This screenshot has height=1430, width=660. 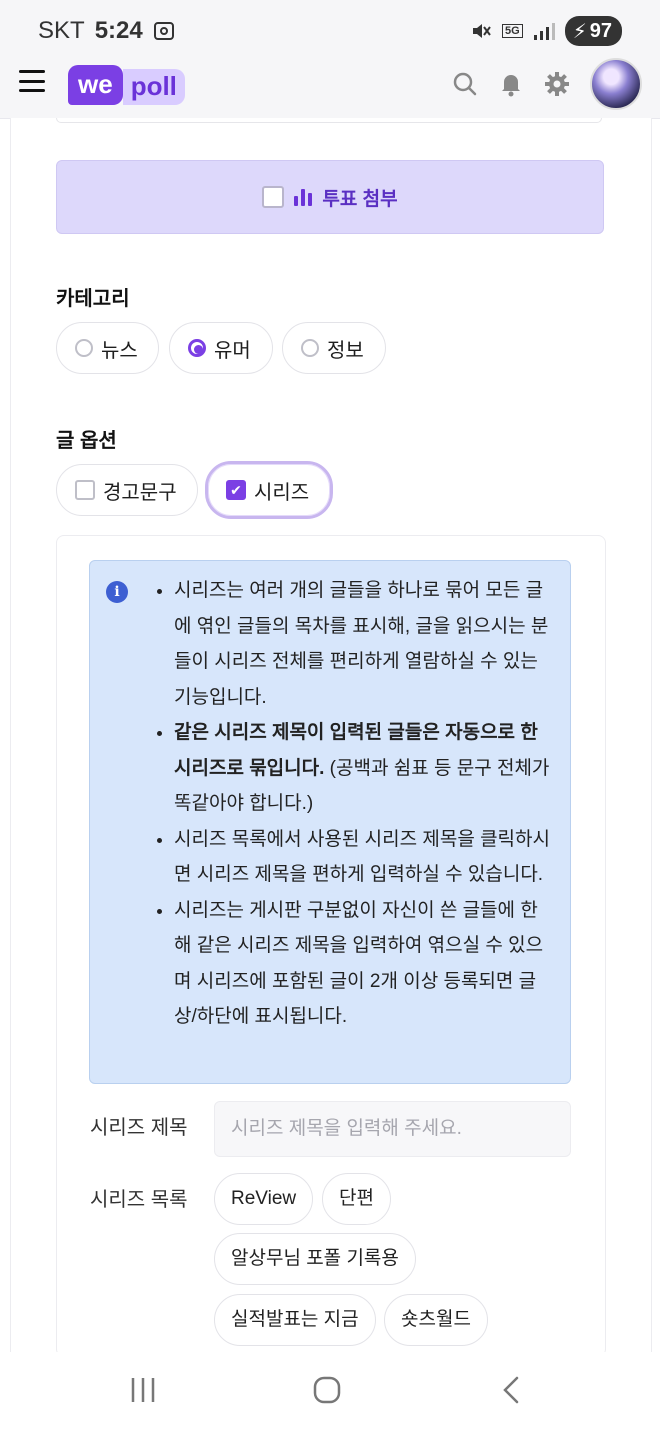 What do you see at coordinates (482, 31) in the screenshot?
I see `mute-icon` at bounding box center [482, 31].